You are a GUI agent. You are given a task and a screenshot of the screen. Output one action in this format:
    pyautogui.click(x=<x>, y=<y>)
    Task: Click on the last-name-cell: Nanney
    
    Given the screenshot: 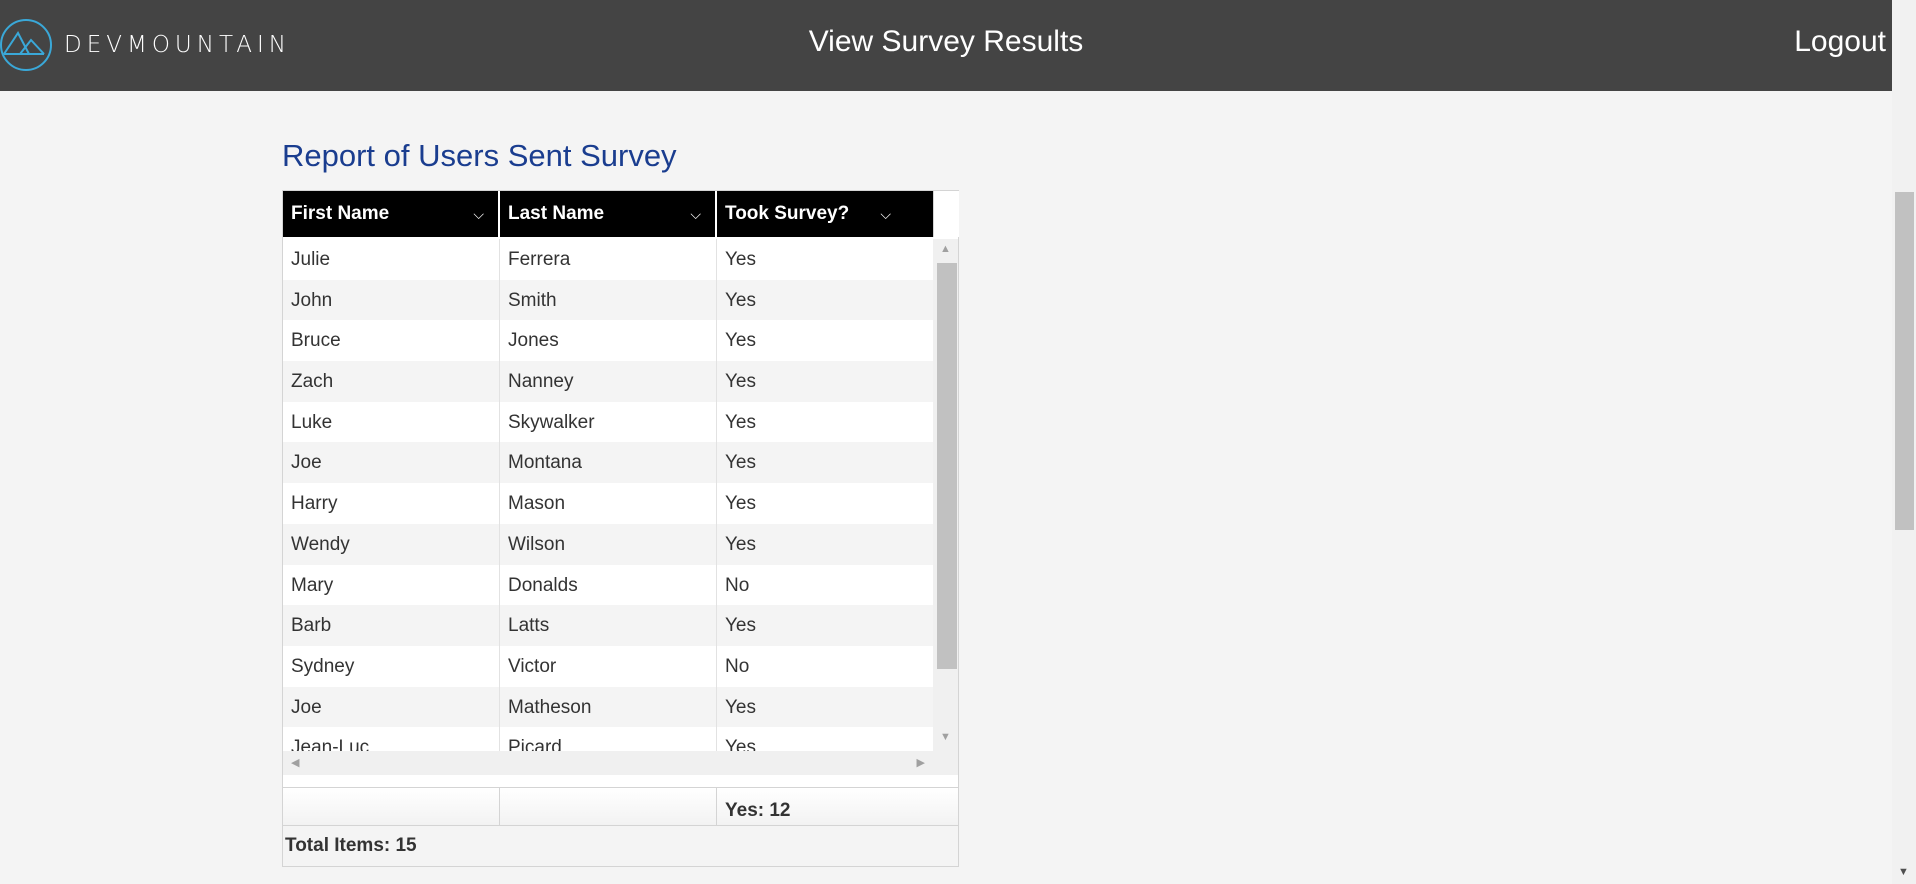 What is the action you would take?
    pyautogui.click(x=608, y=381)
    